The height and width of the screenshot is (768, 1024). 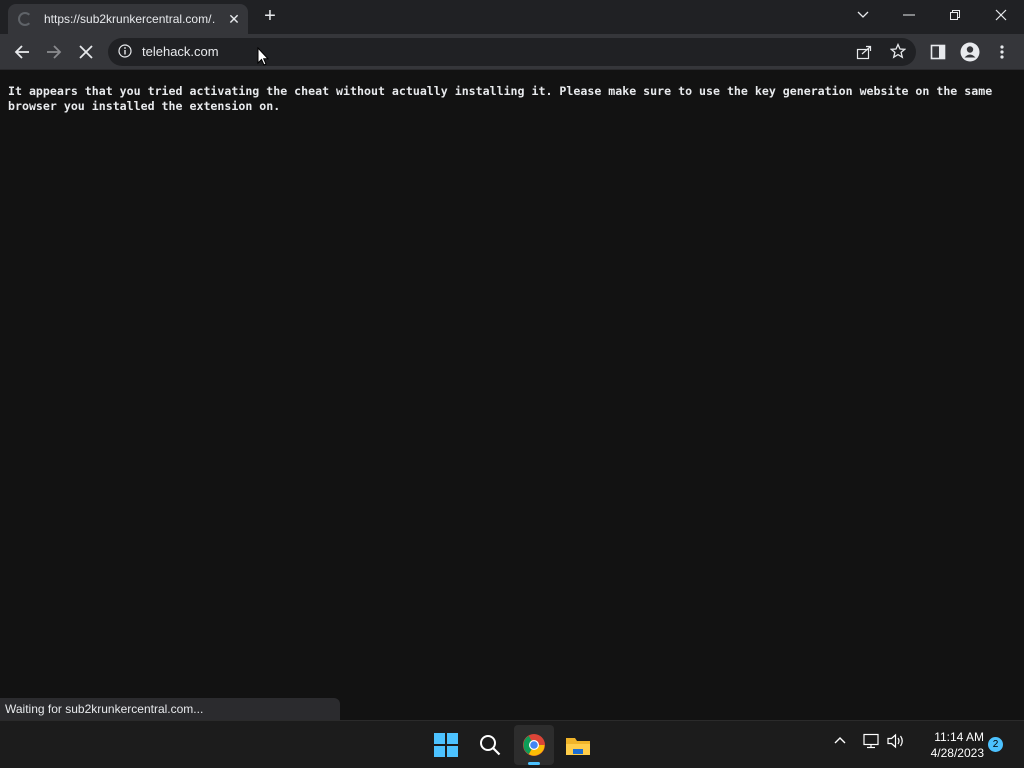 I want to click on start-button, so click(x=446, y=745).